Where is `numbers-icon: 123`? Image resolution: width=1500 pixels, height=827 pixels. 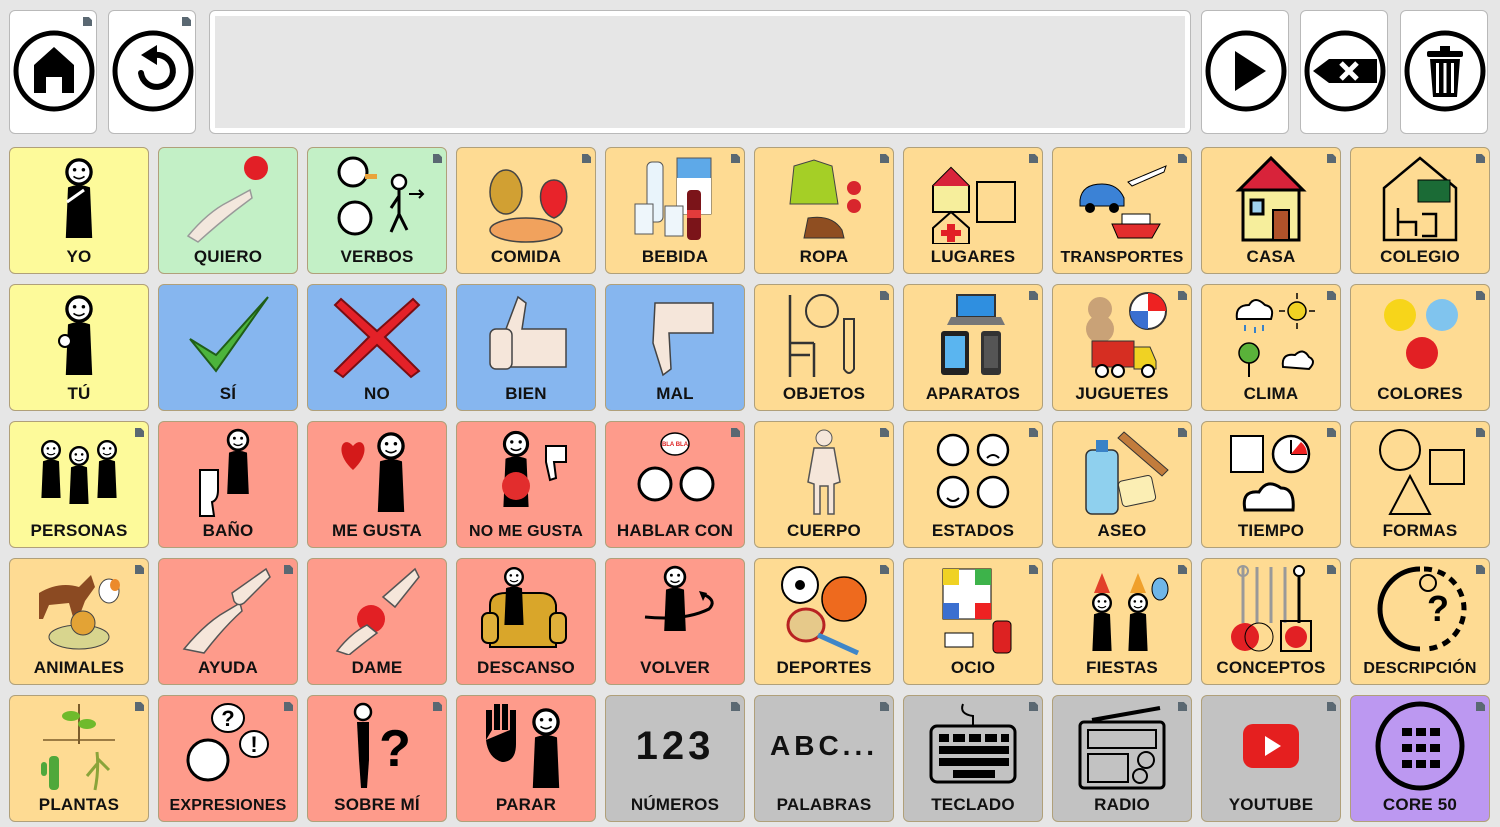 numbers-icon: 123 is located at coordinates (675, 746).